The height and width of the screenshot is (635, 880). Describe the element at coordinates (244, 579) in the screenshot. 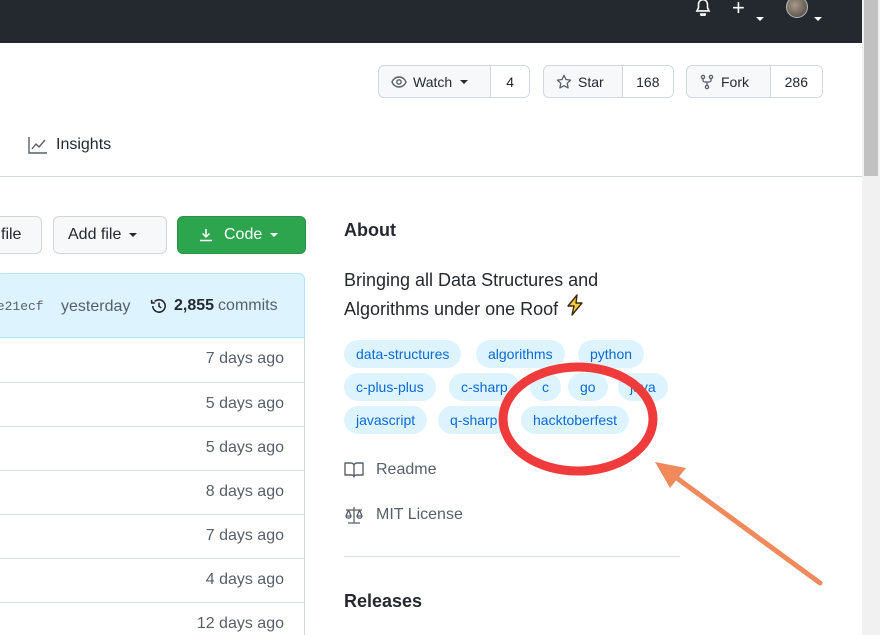

I see `file-age: 4 days ago` at that location.